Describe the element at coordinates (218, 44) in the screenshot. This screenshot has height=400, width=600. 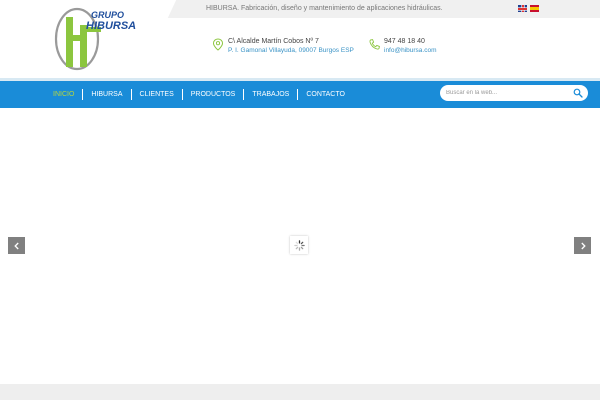
I see `location-pin-icon` at that location.